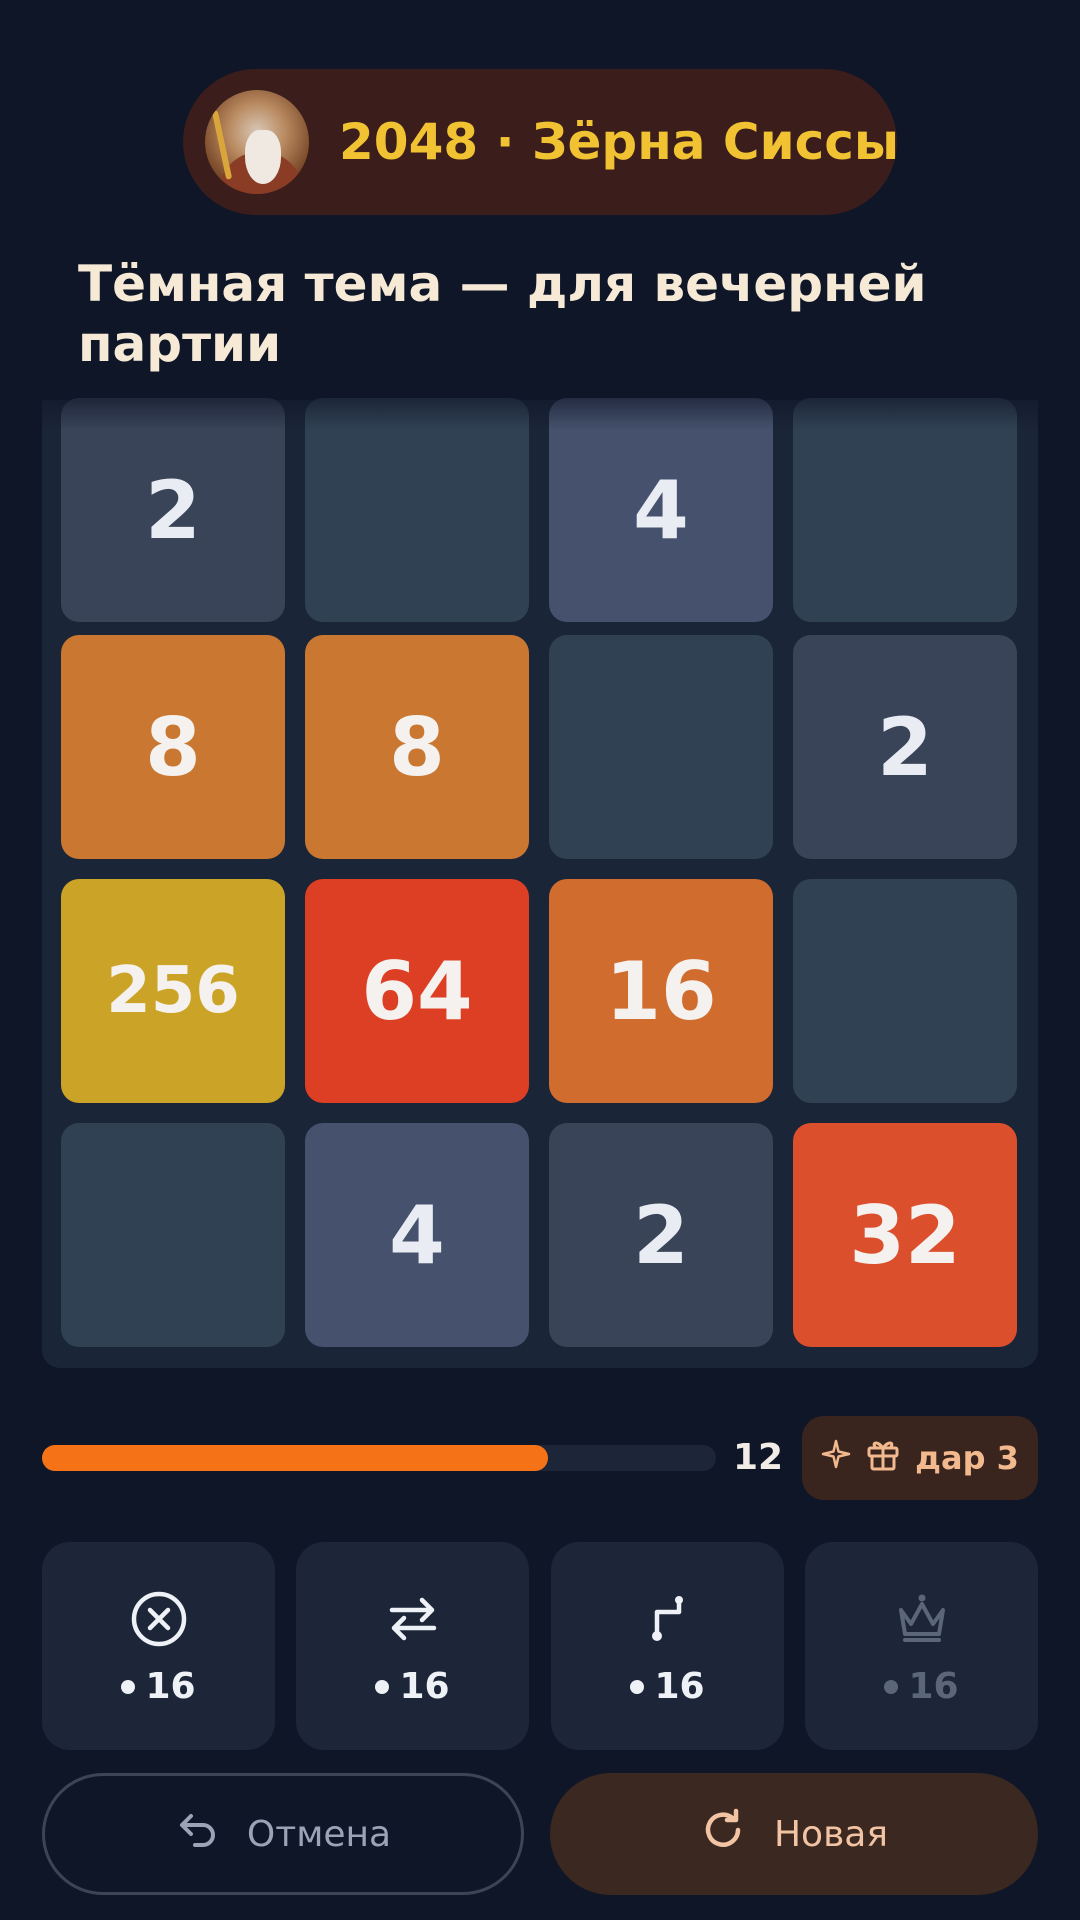 This screenshot has height=1920, width=1080. I want to click on sparkle-icon, so click(836, 1458).